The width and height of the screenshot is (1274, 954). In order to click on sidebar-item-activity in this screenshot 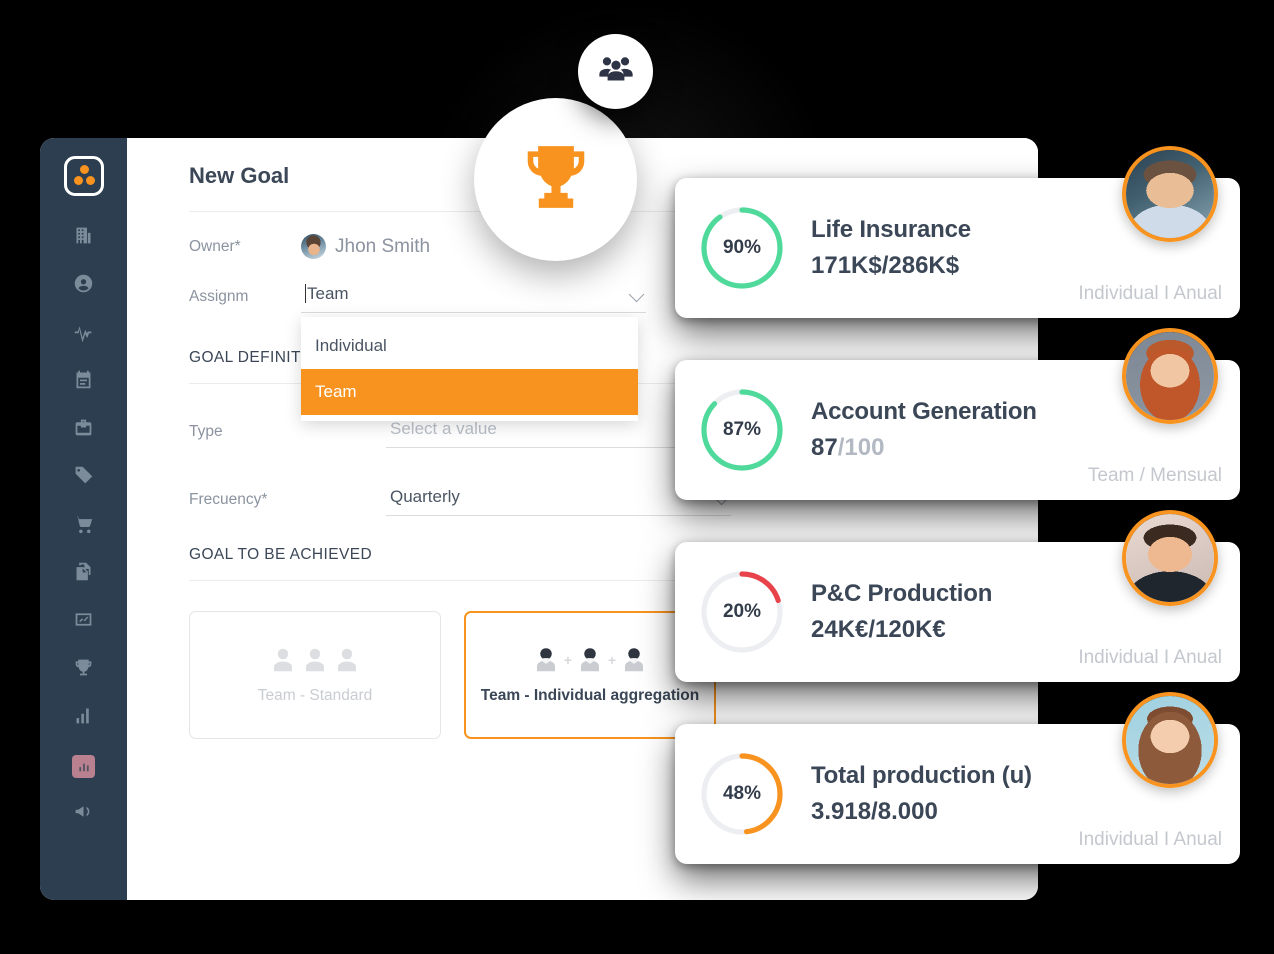, I will do `click(83, 334)`.